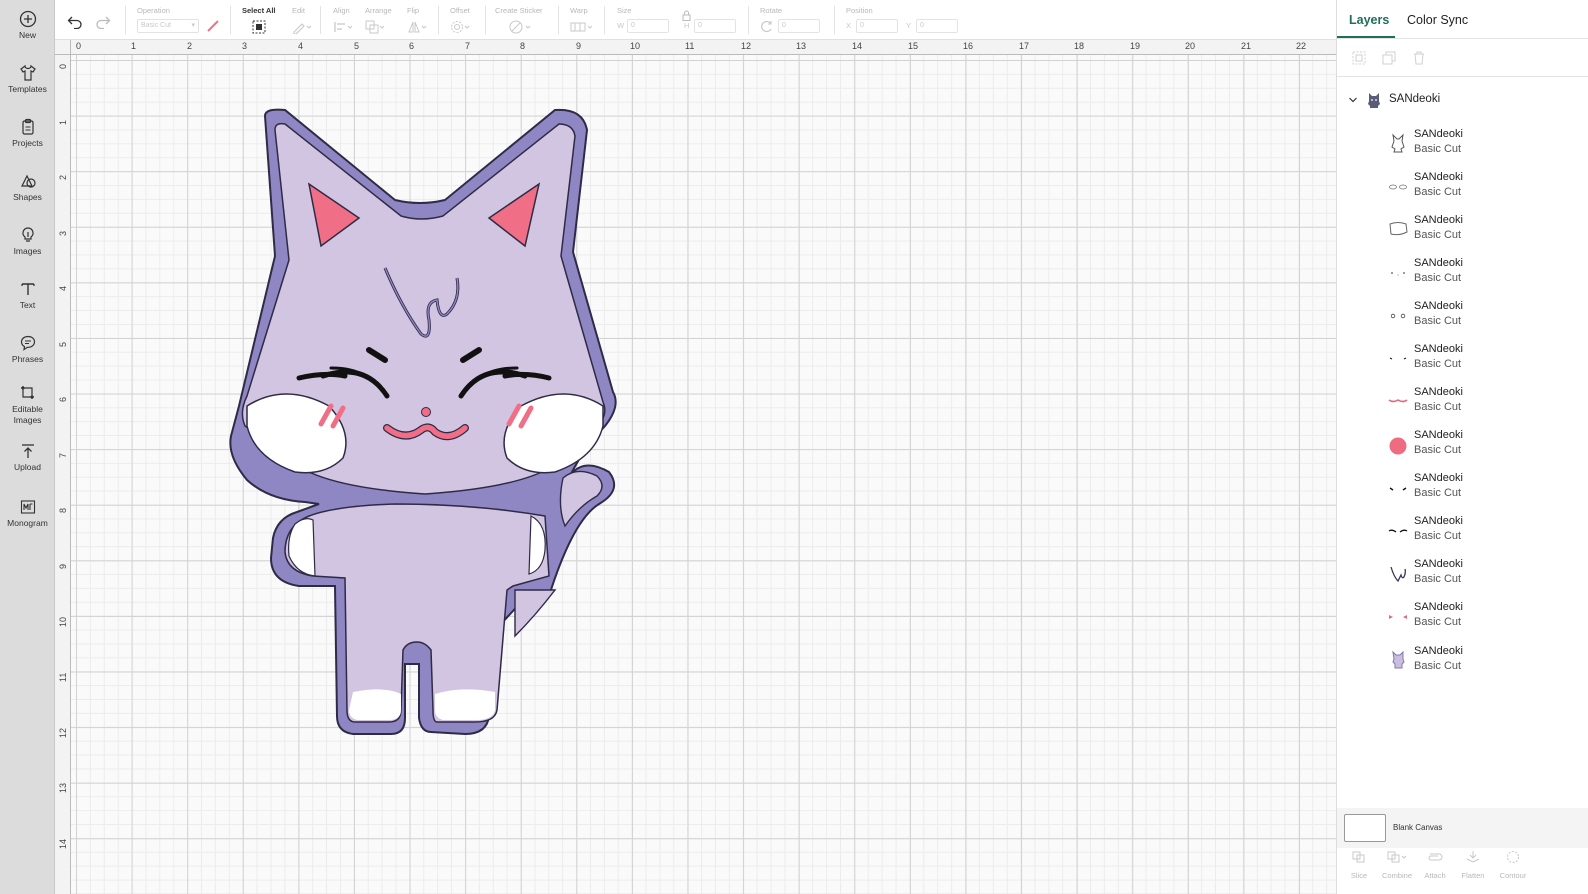  What do you see at coordinates (715, 26) in the screenshot?
I see `size-h-input: 0` at bounding box center [715, 26].